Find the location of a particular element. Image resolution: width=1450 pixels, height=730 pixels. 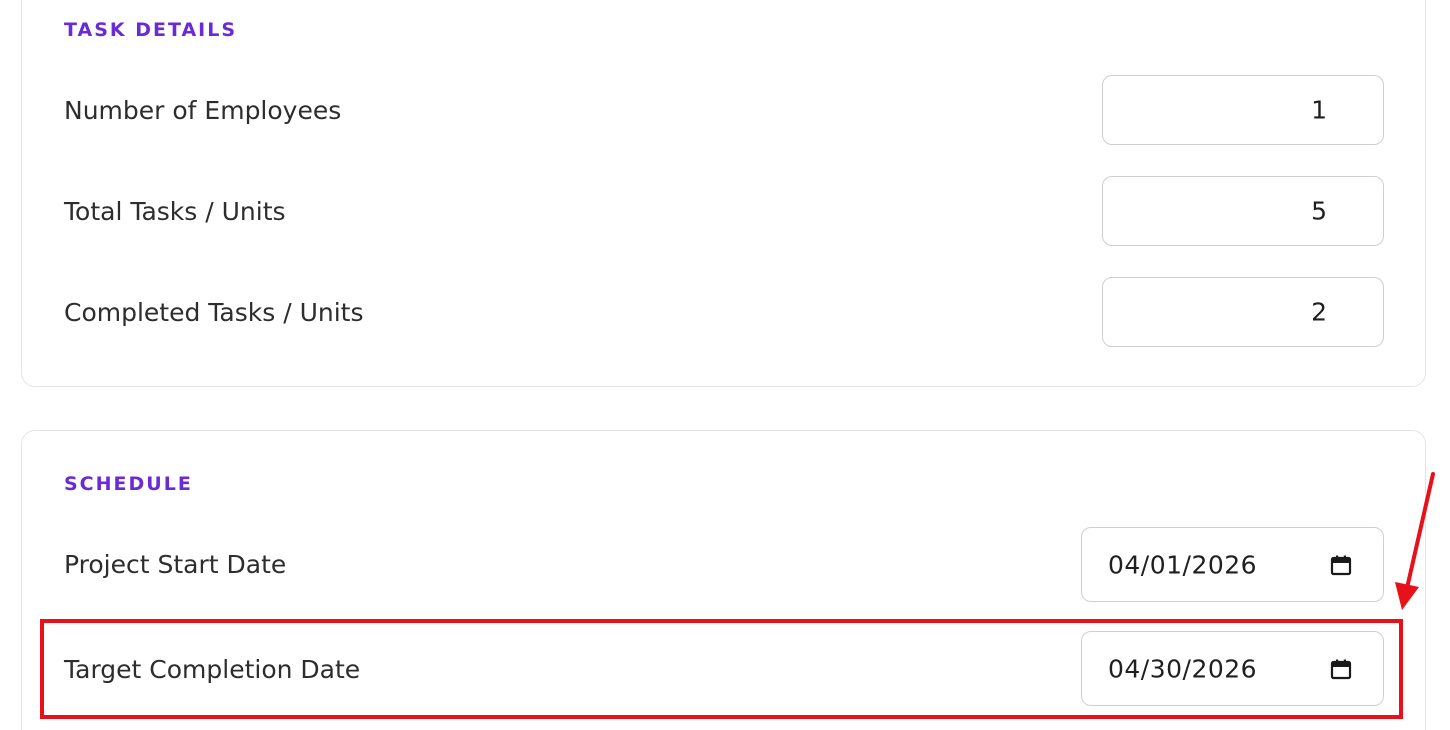

target-completion-date-value: 04/30/2026 is located at coordinates (1183, 668).